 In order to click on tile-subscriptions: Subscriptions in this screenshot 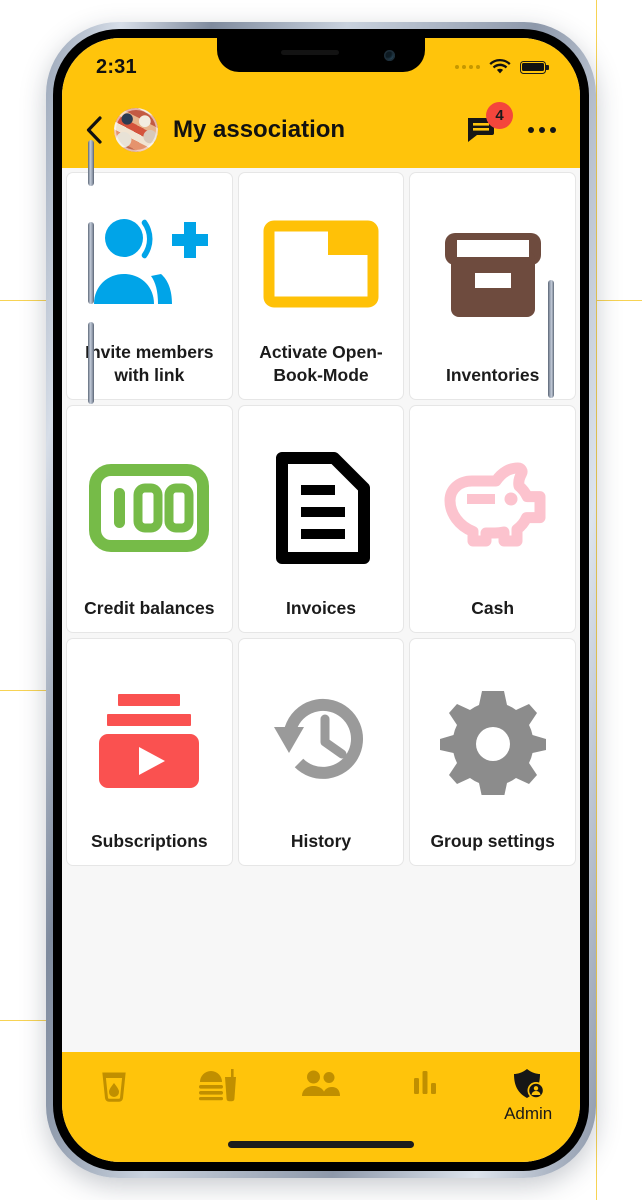, I will do `click(149, 752)`.